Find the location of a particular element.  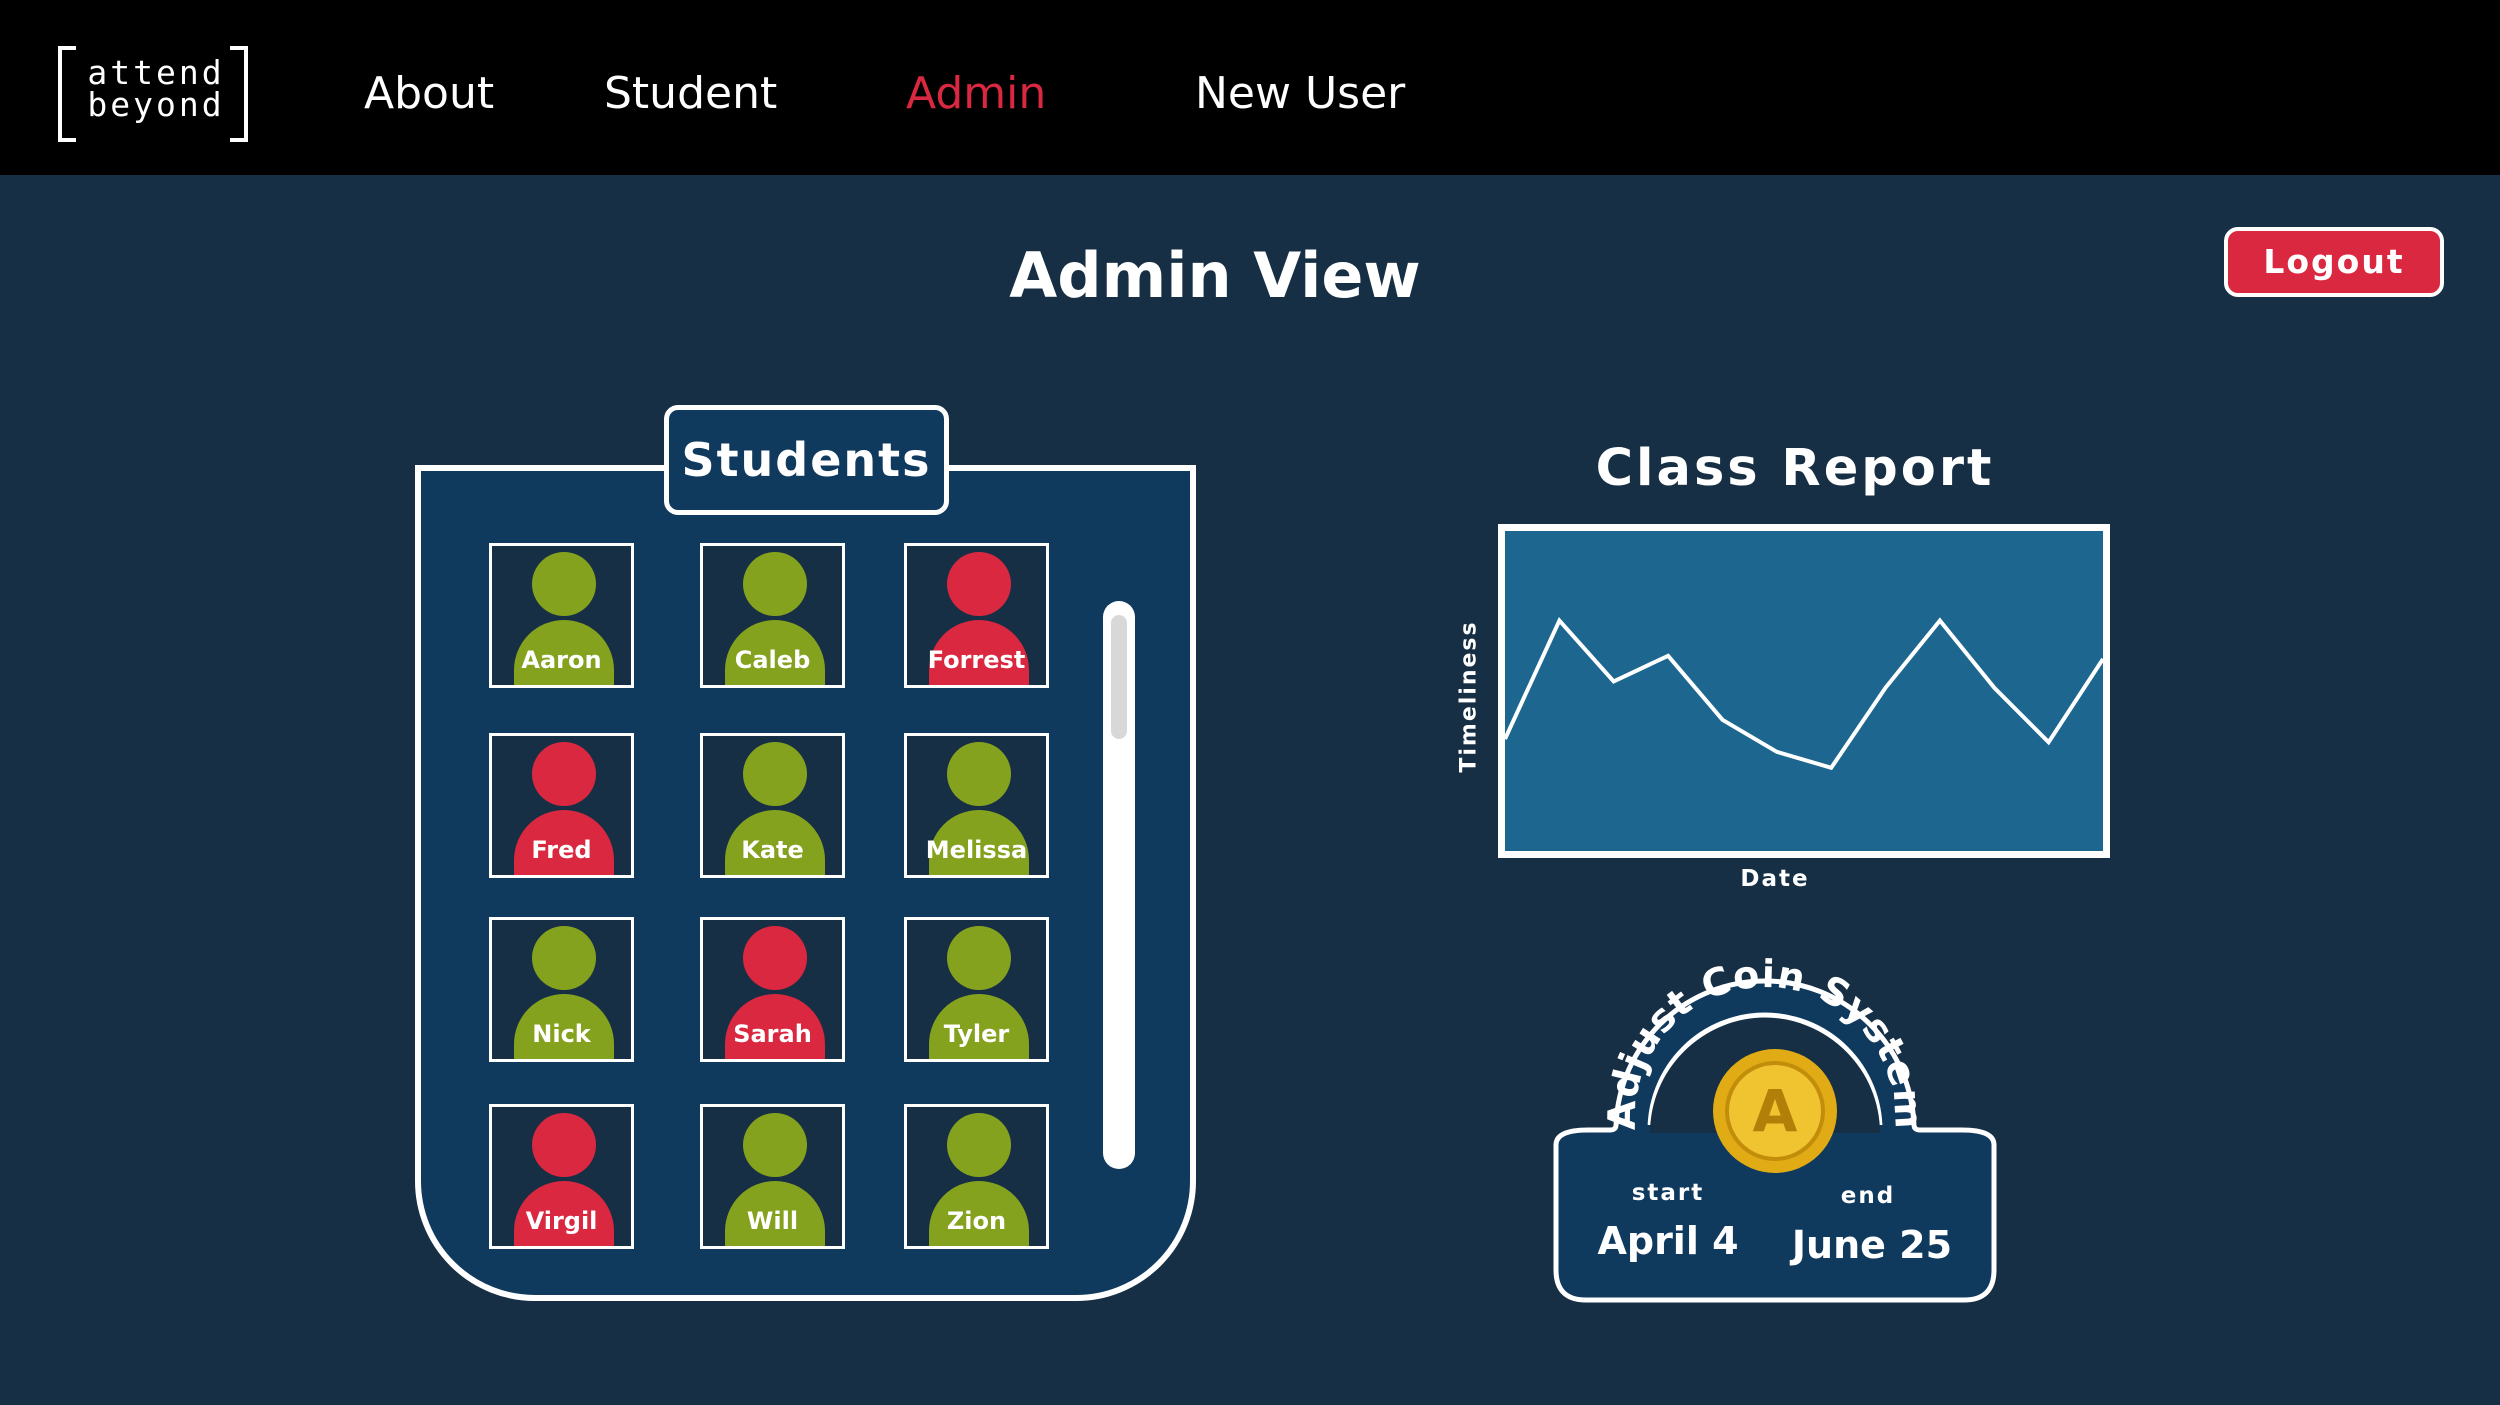

coin-start-date: April 4 is located at coordinates (1668, 1241).